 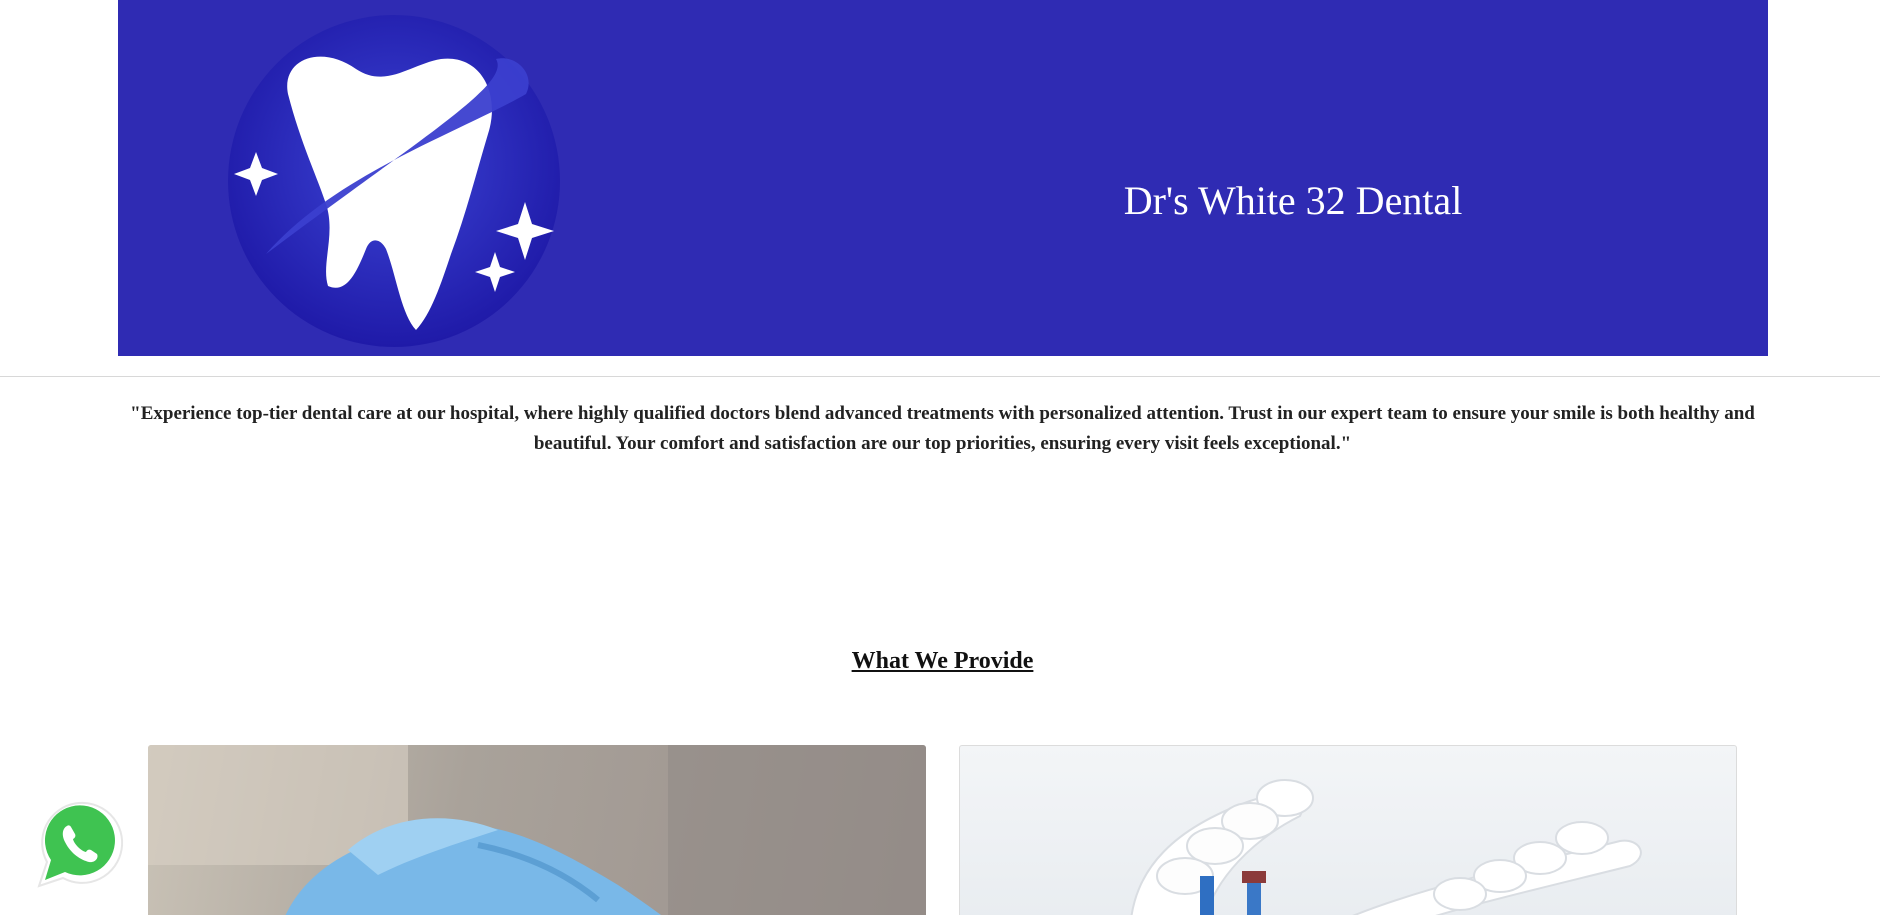 I want to click on whatsapp-button, so click(x=77, y=844).